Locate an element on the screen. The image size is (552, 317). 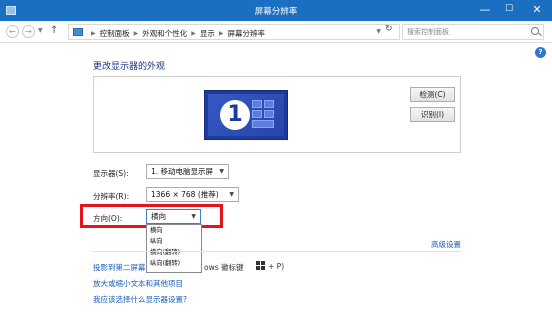
monitor-icon: 1 is located at coordinates (246, 115).